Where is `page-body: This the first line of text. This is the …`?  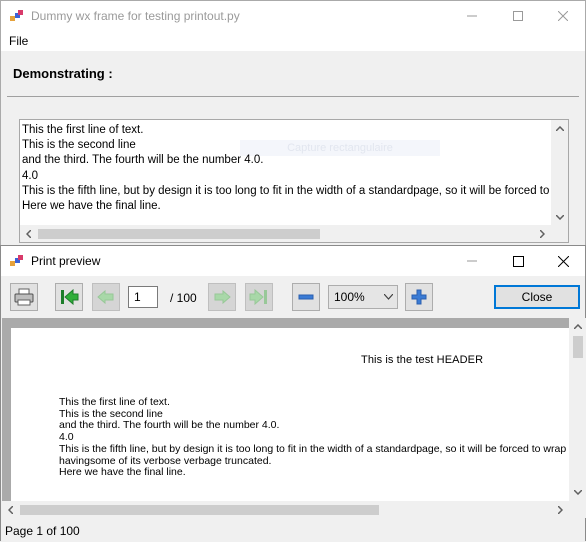 page-body: This the first line of text. This is the … is located at coordinates (313, 437).